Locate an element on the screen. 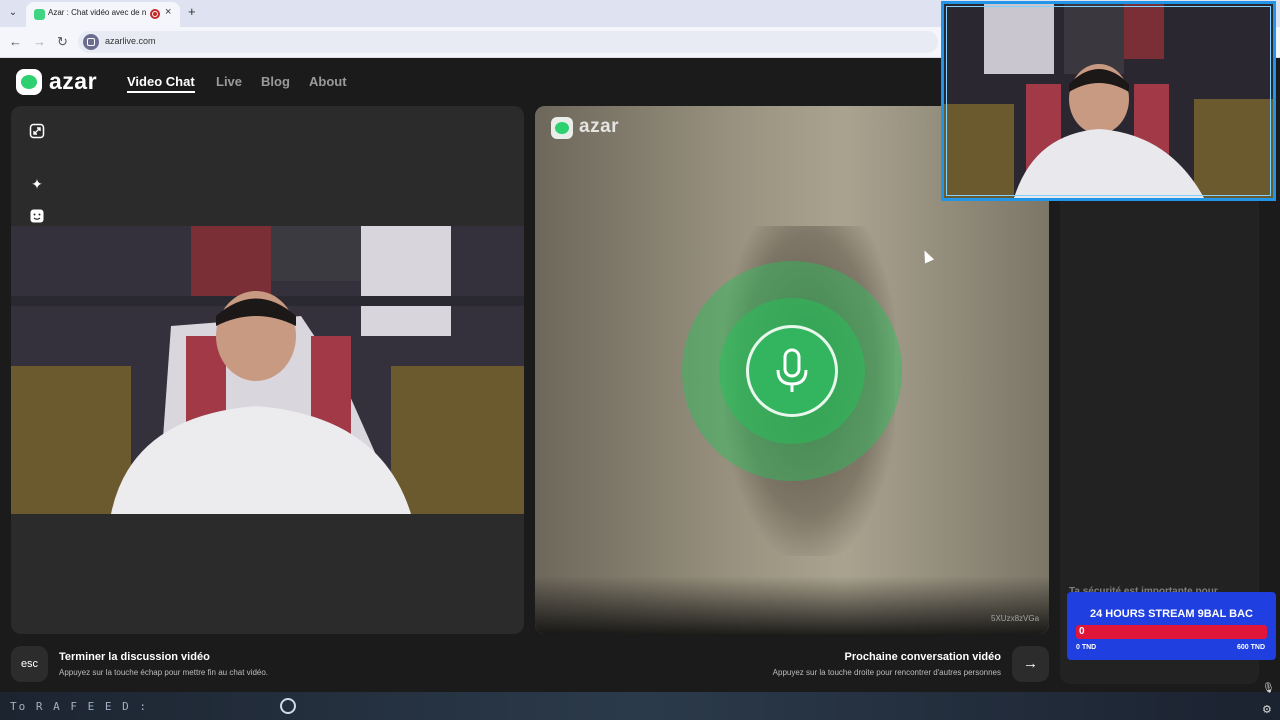 This screenshot has height=720, width=1280. microphone-button is located at coordinates (792, 371).